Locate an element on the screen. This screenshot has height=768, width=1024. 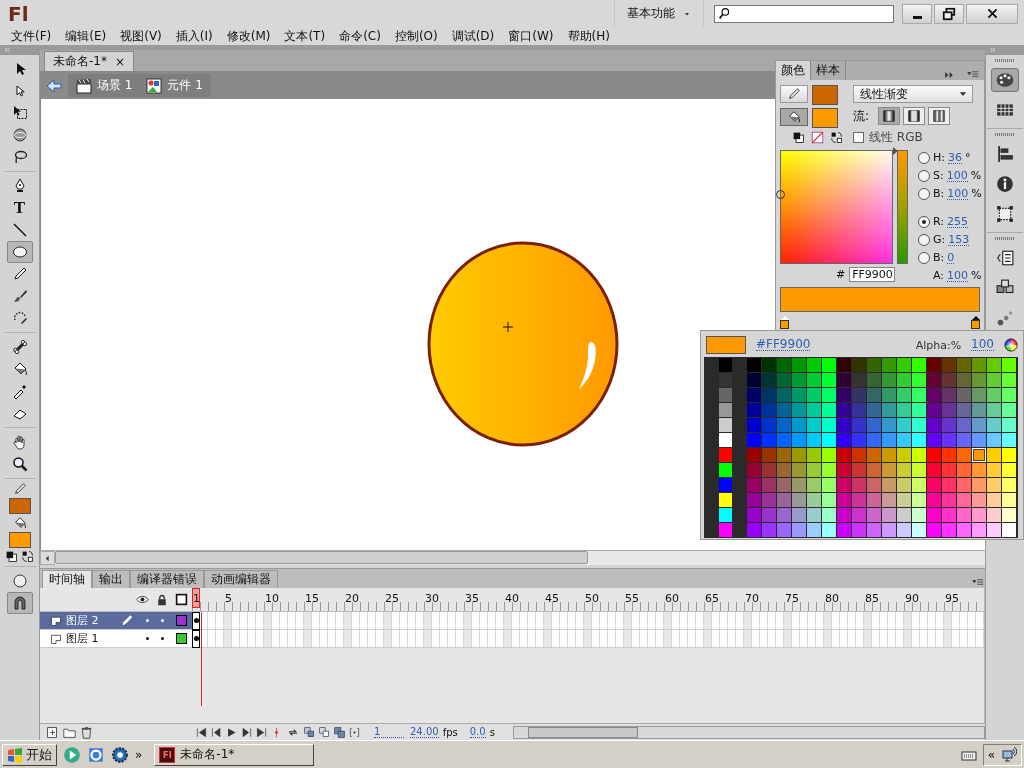
menu-item: 控制(O) is located at coordinates (416, 36).